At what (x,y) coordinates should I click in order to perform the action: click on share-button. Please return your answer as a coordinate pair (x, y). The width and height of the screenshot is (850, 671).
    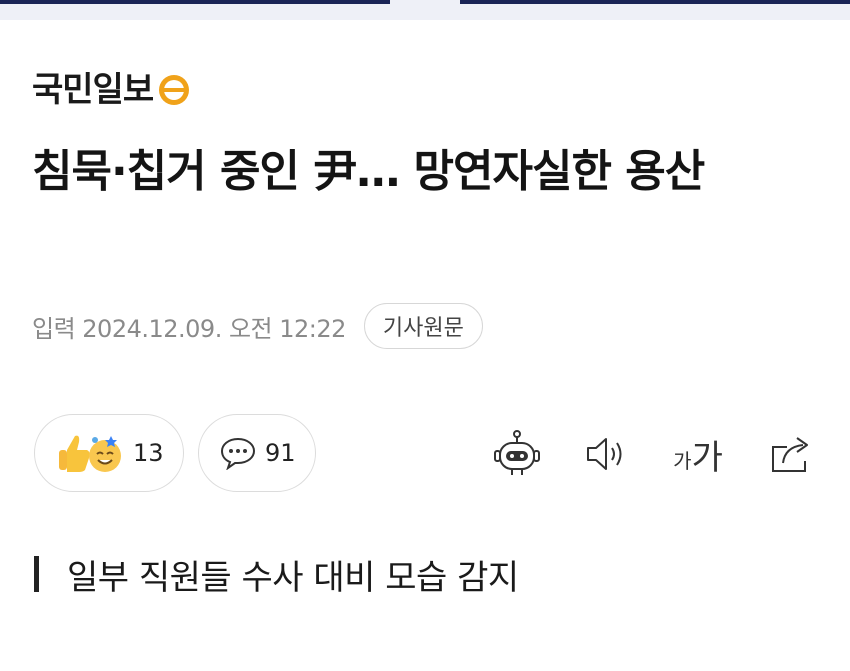
    Looking at the image, I should click on (791, 454).